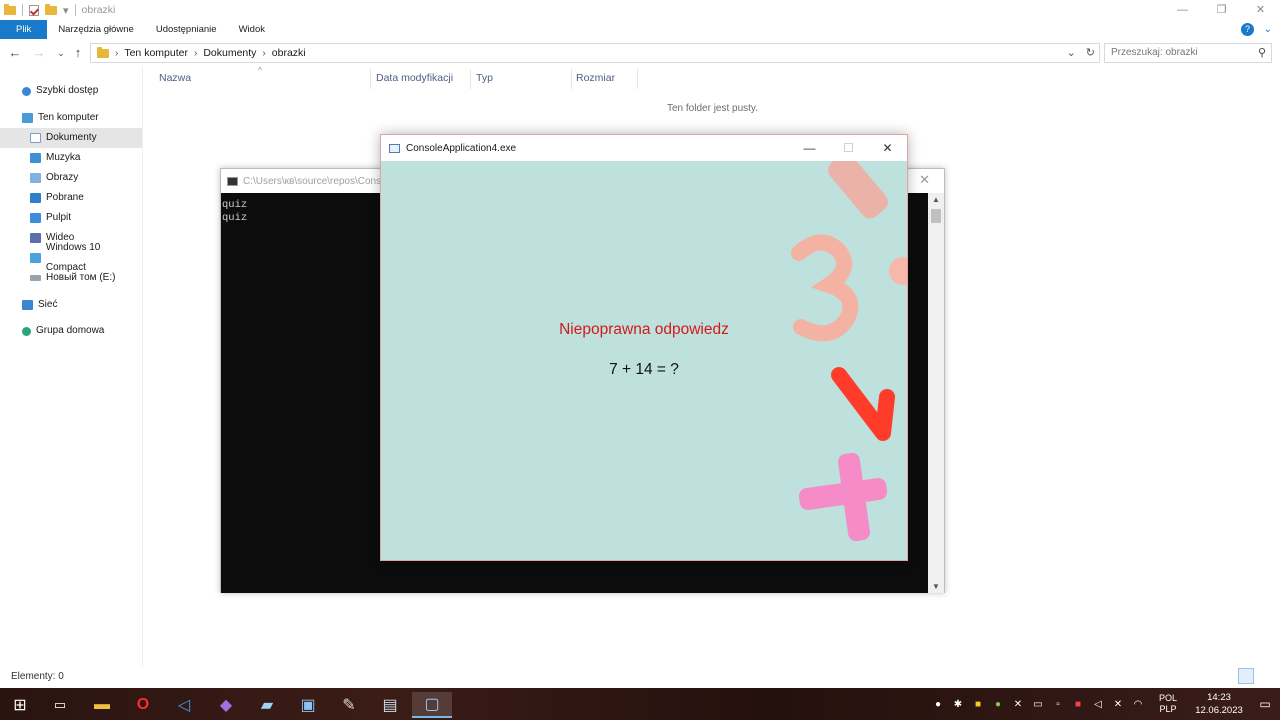 The image size is (1280, 720). I want to click on notification-icon: ▭, so click(1265, 704).